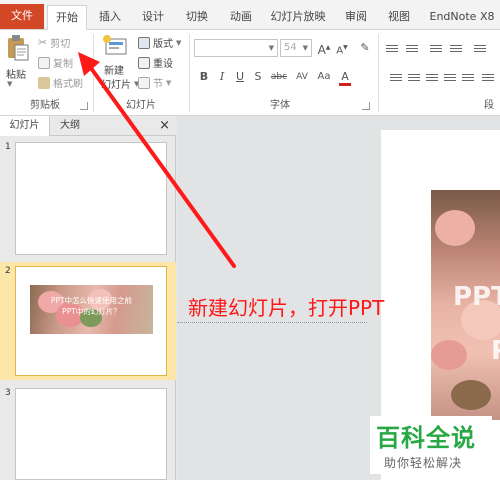  I want to click on text-shadow-button: S, so click(258, 77).